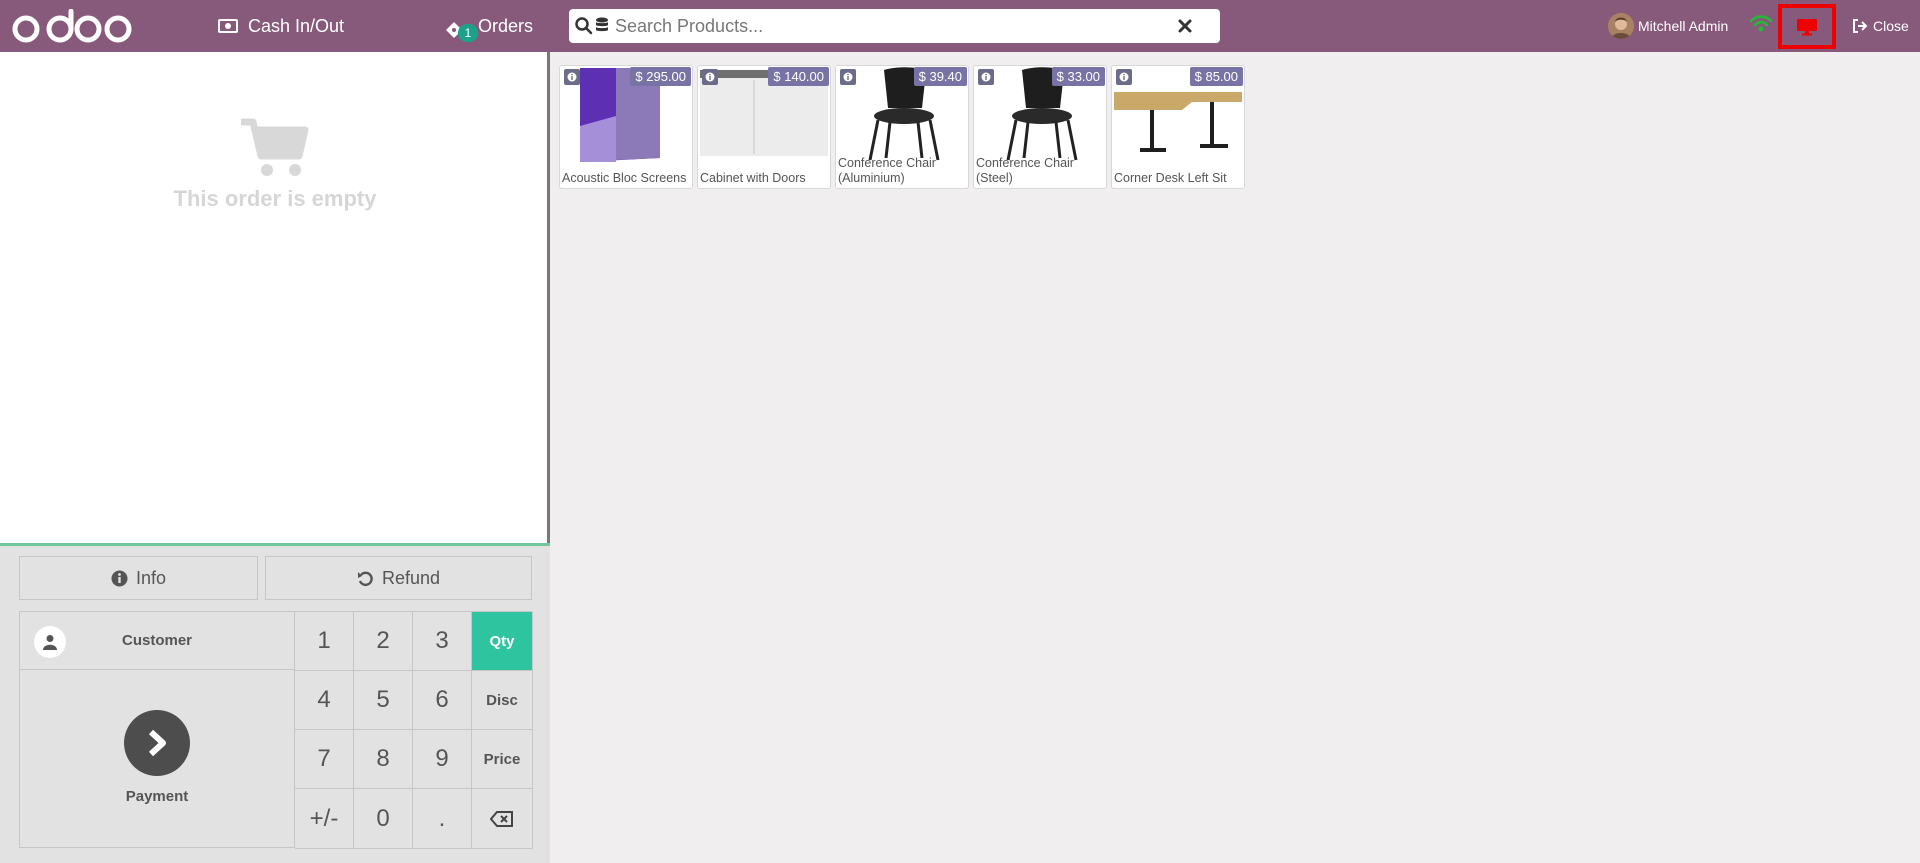 The image size is (1920, 863). What do you see at coordinates (660, 76) in the screenshot?
I see `product-price: $ 295.00` at bounding box center [660, 76].